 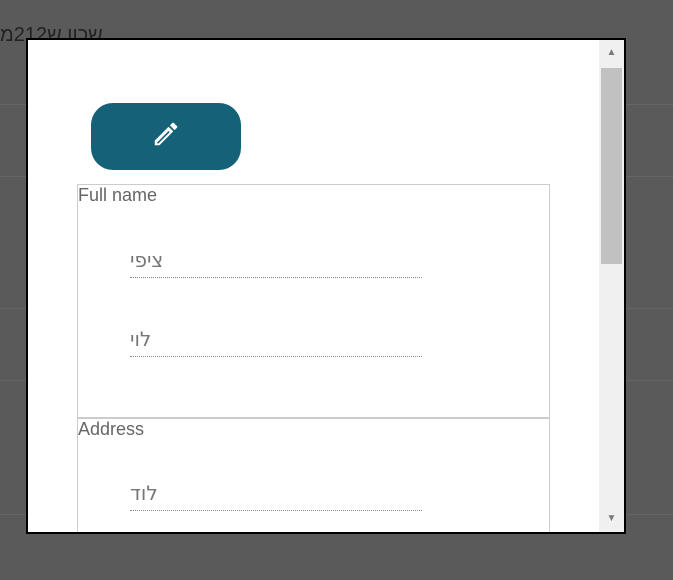 I want to click on scroll-down-icon: ▼, so click(x=611, y=519).